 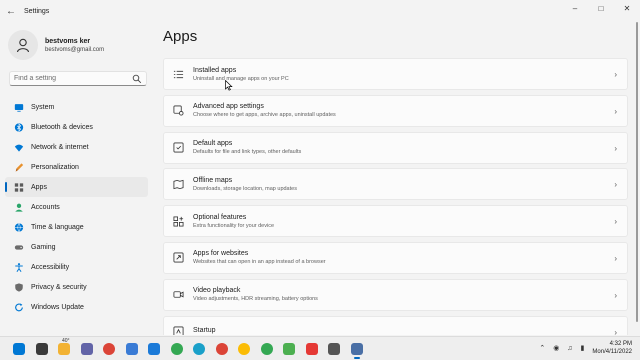 What do you see at coordinates (132, 349) in the screenshot?
I see `notepad-icon` at bounding box center [132, 349].